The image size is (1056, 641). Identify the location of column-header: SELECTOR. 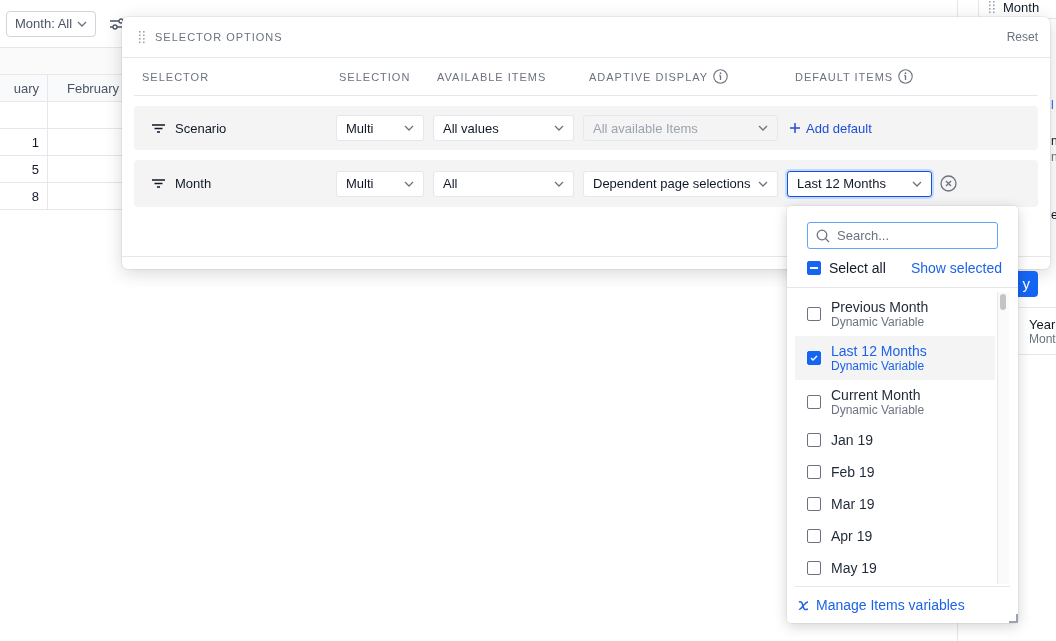
(176, 76).